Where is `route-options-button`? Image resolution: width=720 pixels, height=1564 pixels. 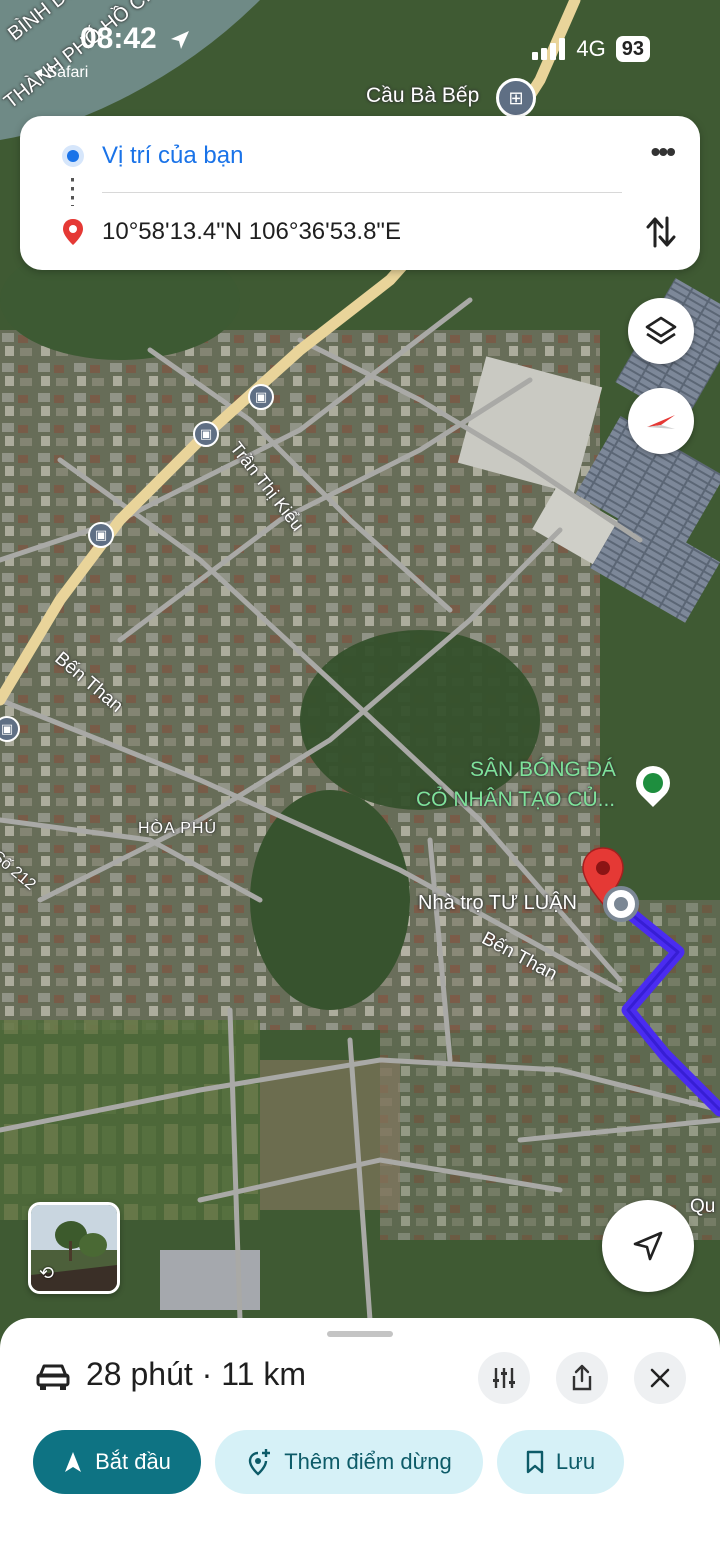 route-options-button is located at coordinates (504, 1378).